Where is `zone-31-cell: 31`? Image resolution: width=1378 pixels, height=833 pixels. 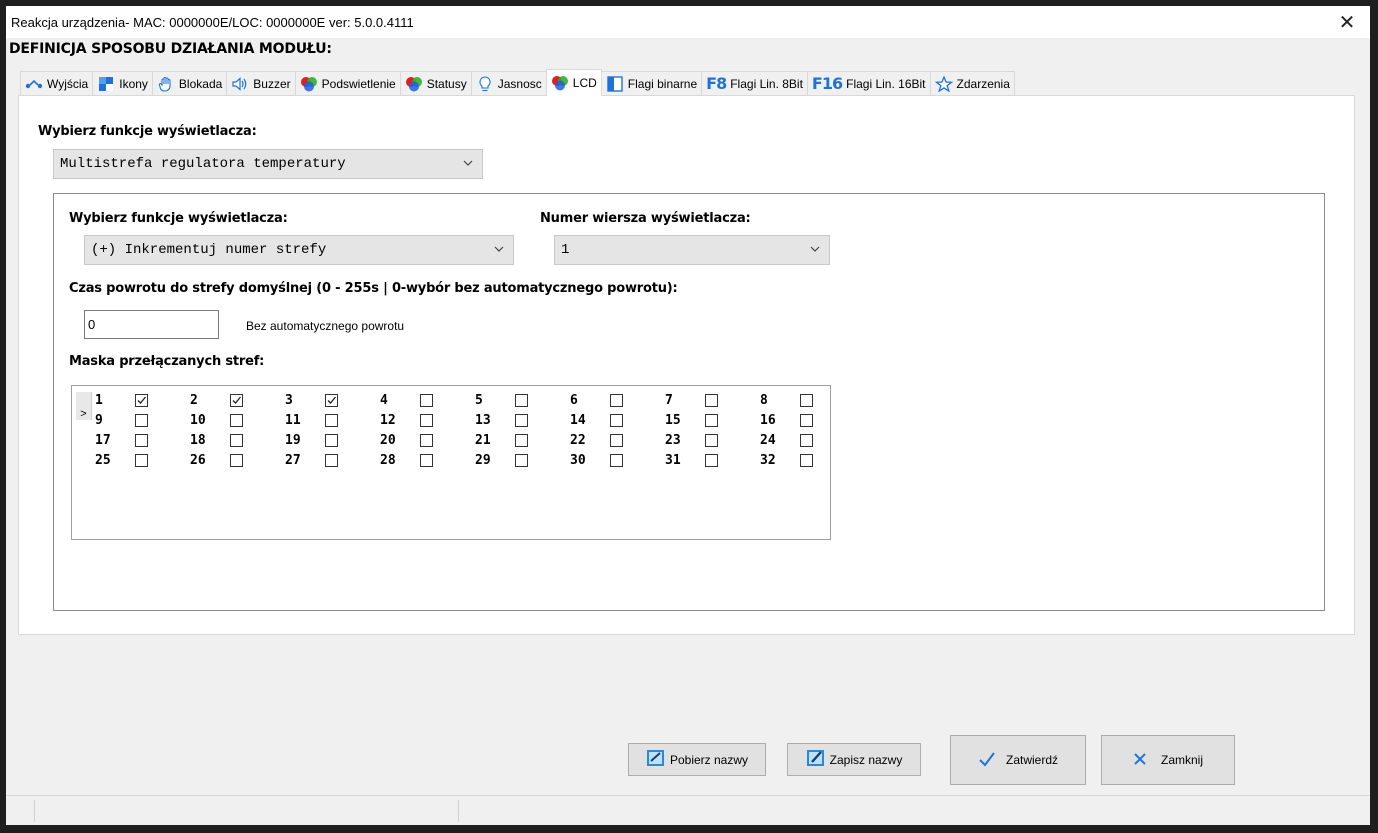 zone-31-cell: 31 is located at coordinates (691, 460).